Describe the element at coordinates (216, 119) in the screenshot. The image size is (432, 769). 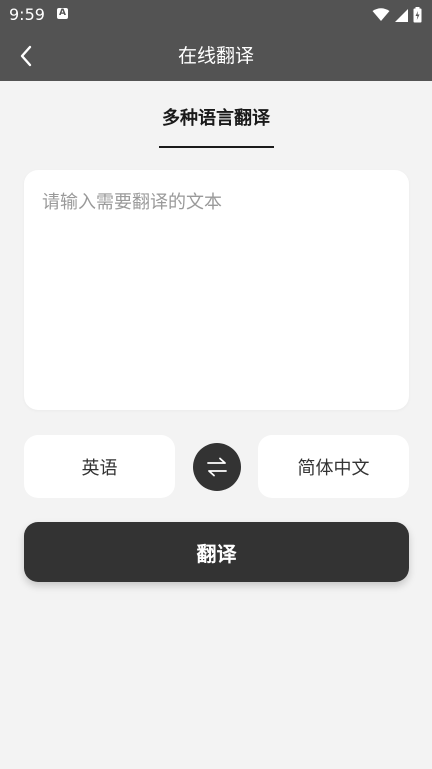
I see `tab-multi-language-translation: 多种语言翻译` at that location.